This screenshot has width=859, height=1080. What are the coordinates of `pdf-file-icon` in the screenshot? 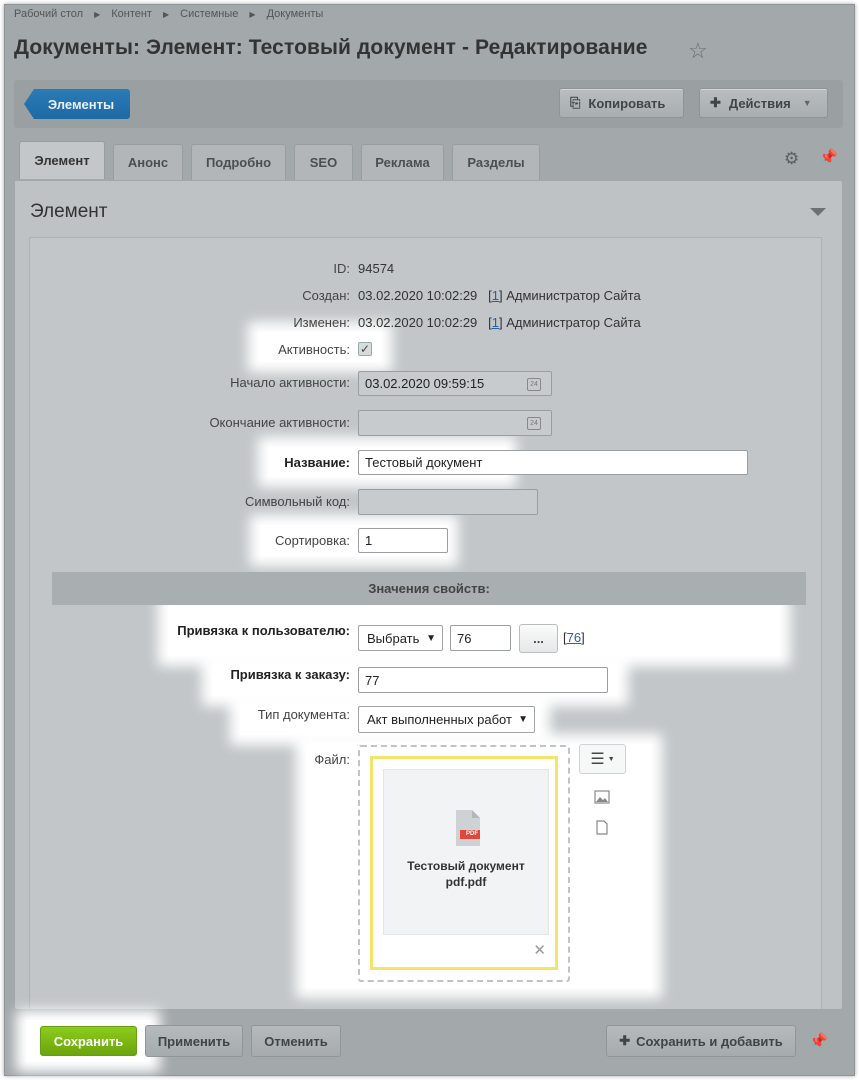 It's located at (468, 828).